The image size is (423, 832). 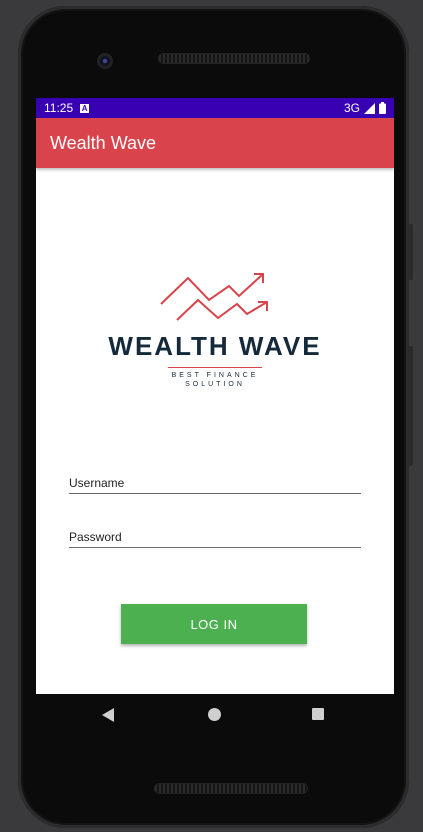 I want to click on username-input, so click(x=215, y=484).